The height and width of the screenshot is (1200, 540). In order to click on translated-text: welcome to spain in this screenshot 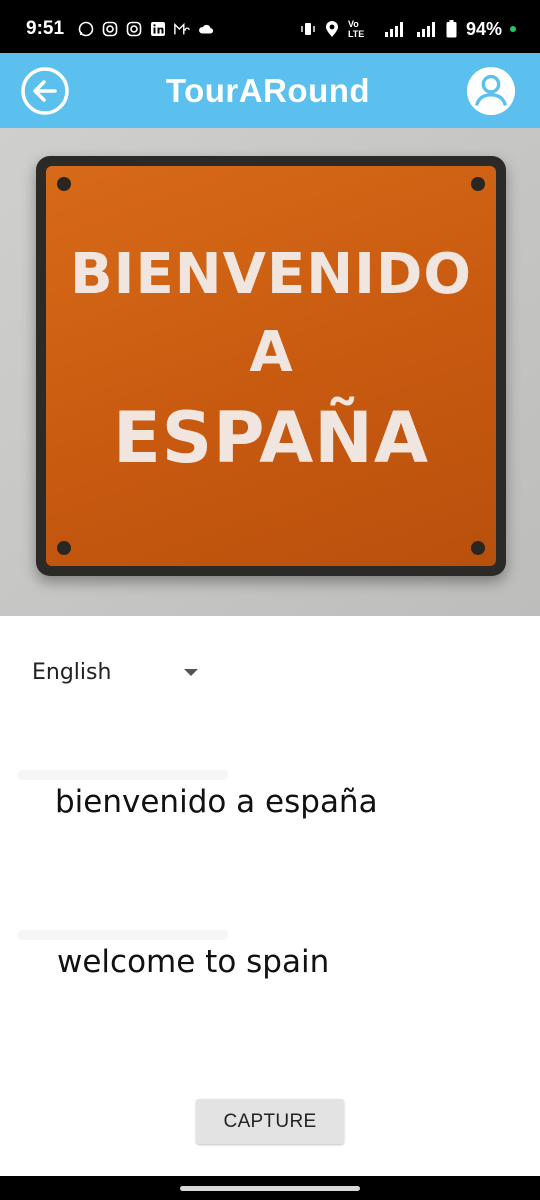, I will do `click(270, 955)`.